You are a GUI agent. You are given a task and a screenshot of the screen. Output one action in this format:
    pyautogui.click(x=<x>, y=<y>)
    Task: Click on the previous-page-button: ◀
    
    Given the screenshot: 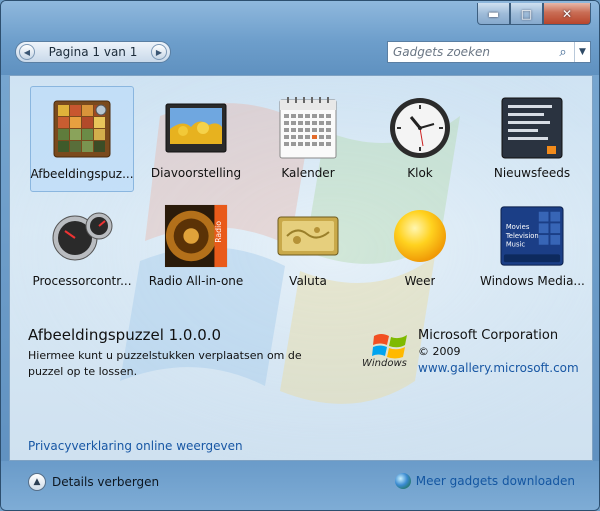 What is the action you would take?
    pyautogui.click(x=27, y=52)
    